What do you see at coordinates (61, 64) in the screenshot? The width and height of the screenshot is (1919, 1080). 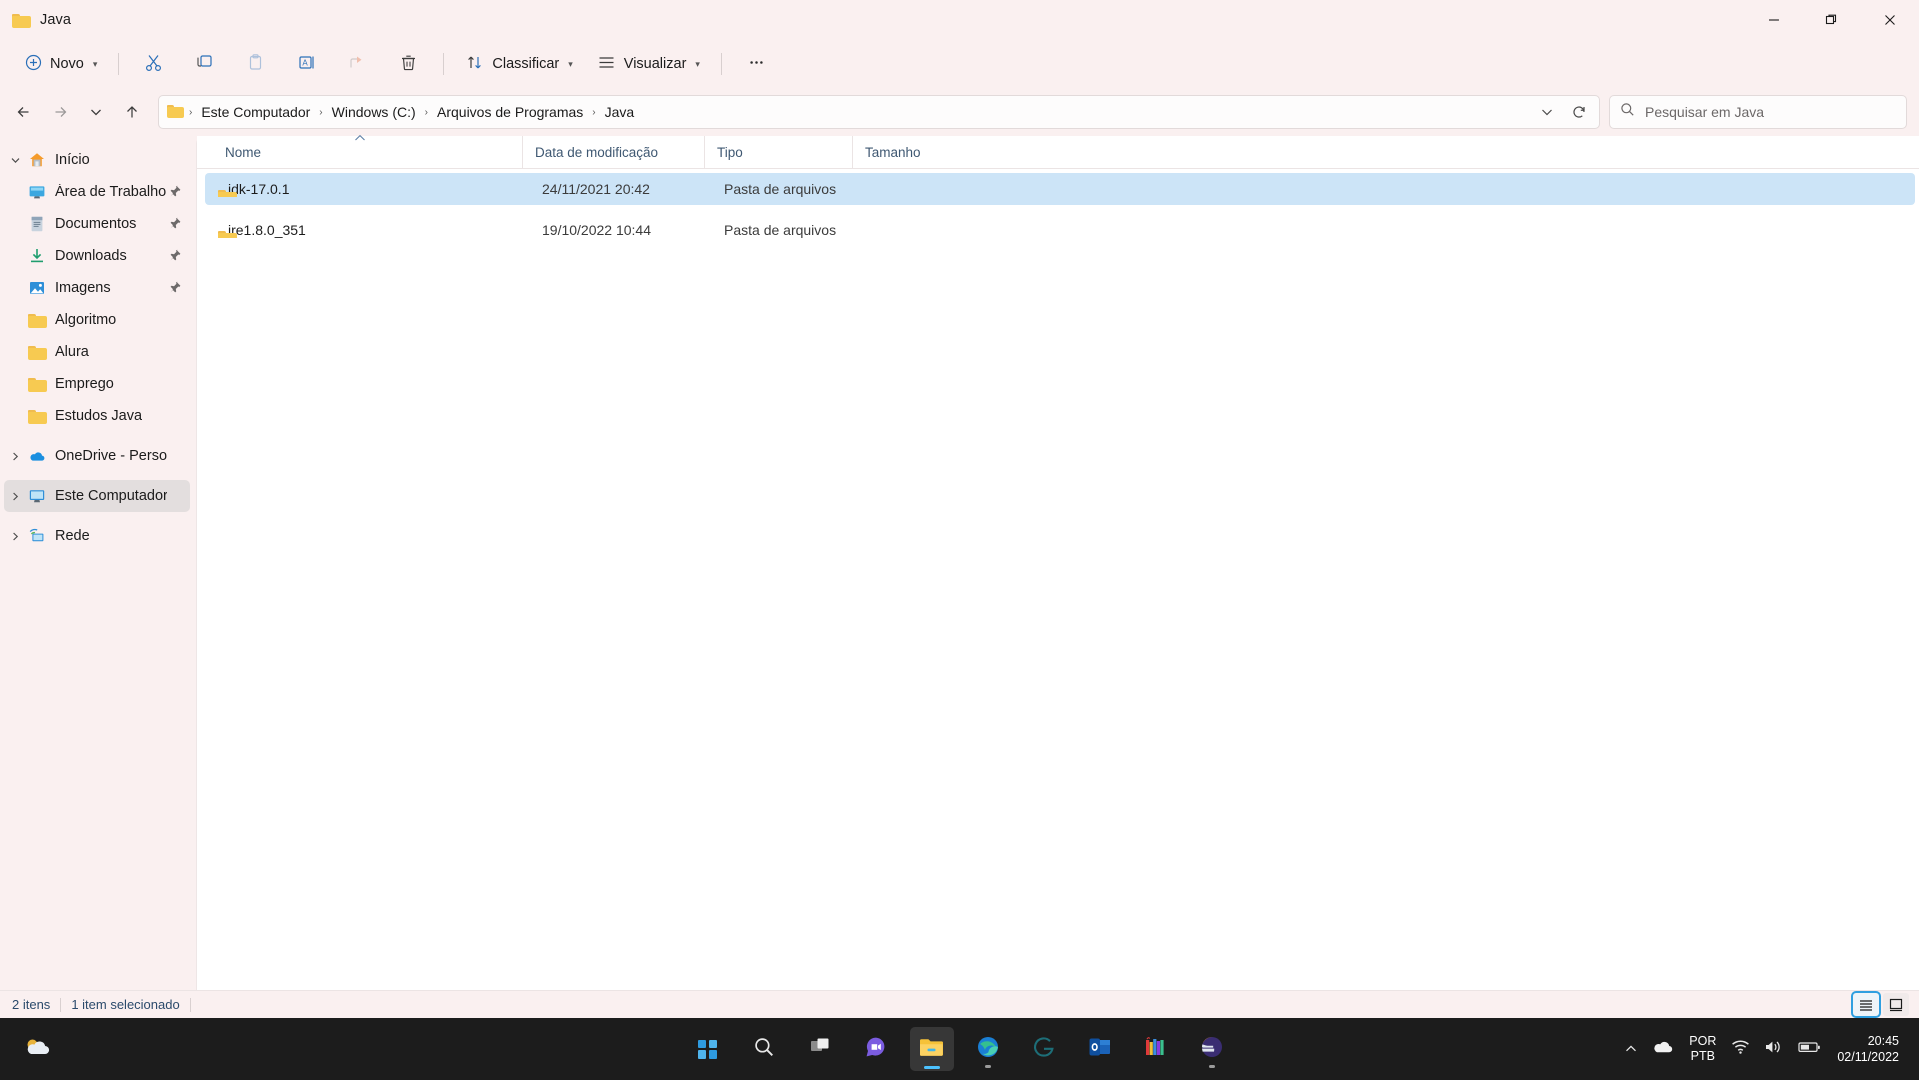 I see `new-button: Novo ▾` at bounding box center [61, 64].